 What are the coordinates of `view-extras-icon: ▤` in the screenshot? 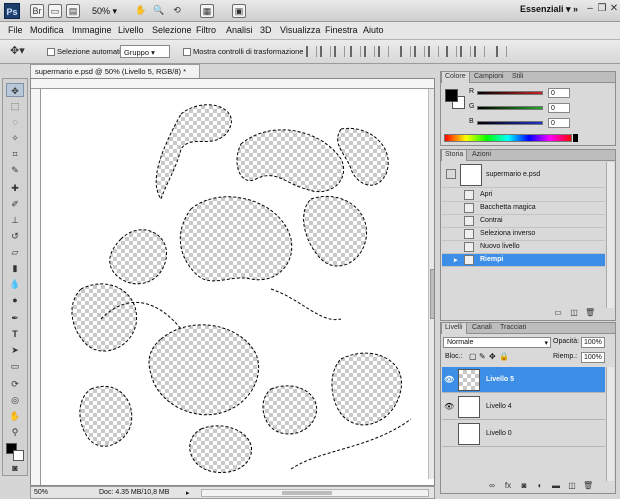 It's located at (73, 11).